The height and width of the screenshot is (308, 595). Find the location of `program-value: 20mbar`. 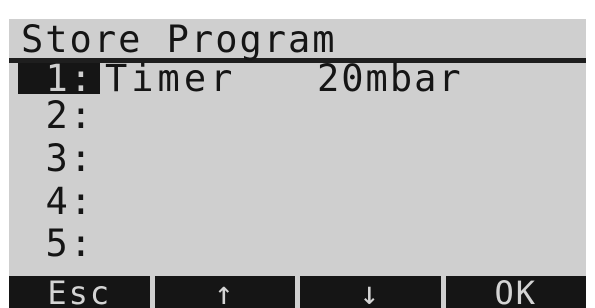

program-value: 20mbar is located at coordinates (390, 78).